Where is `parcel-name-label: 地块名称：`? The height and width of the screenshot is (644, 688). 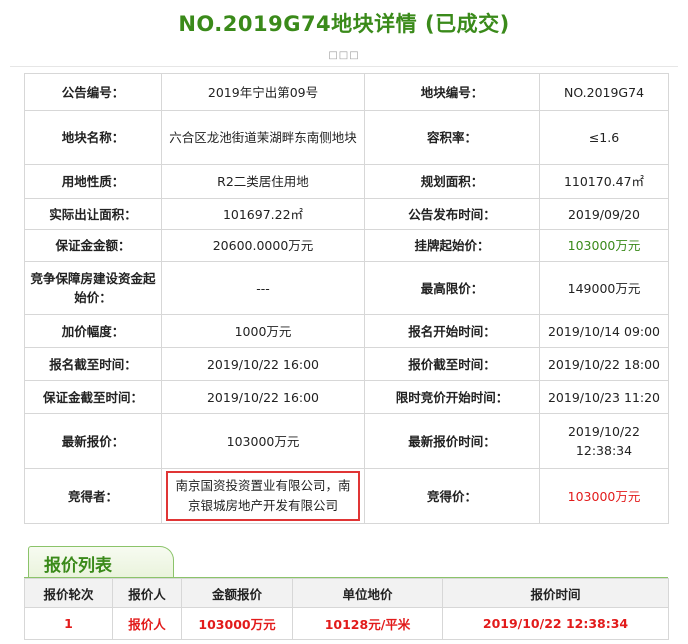 parcel-name-label: 地块名称： is located at coordinates (93, 137).